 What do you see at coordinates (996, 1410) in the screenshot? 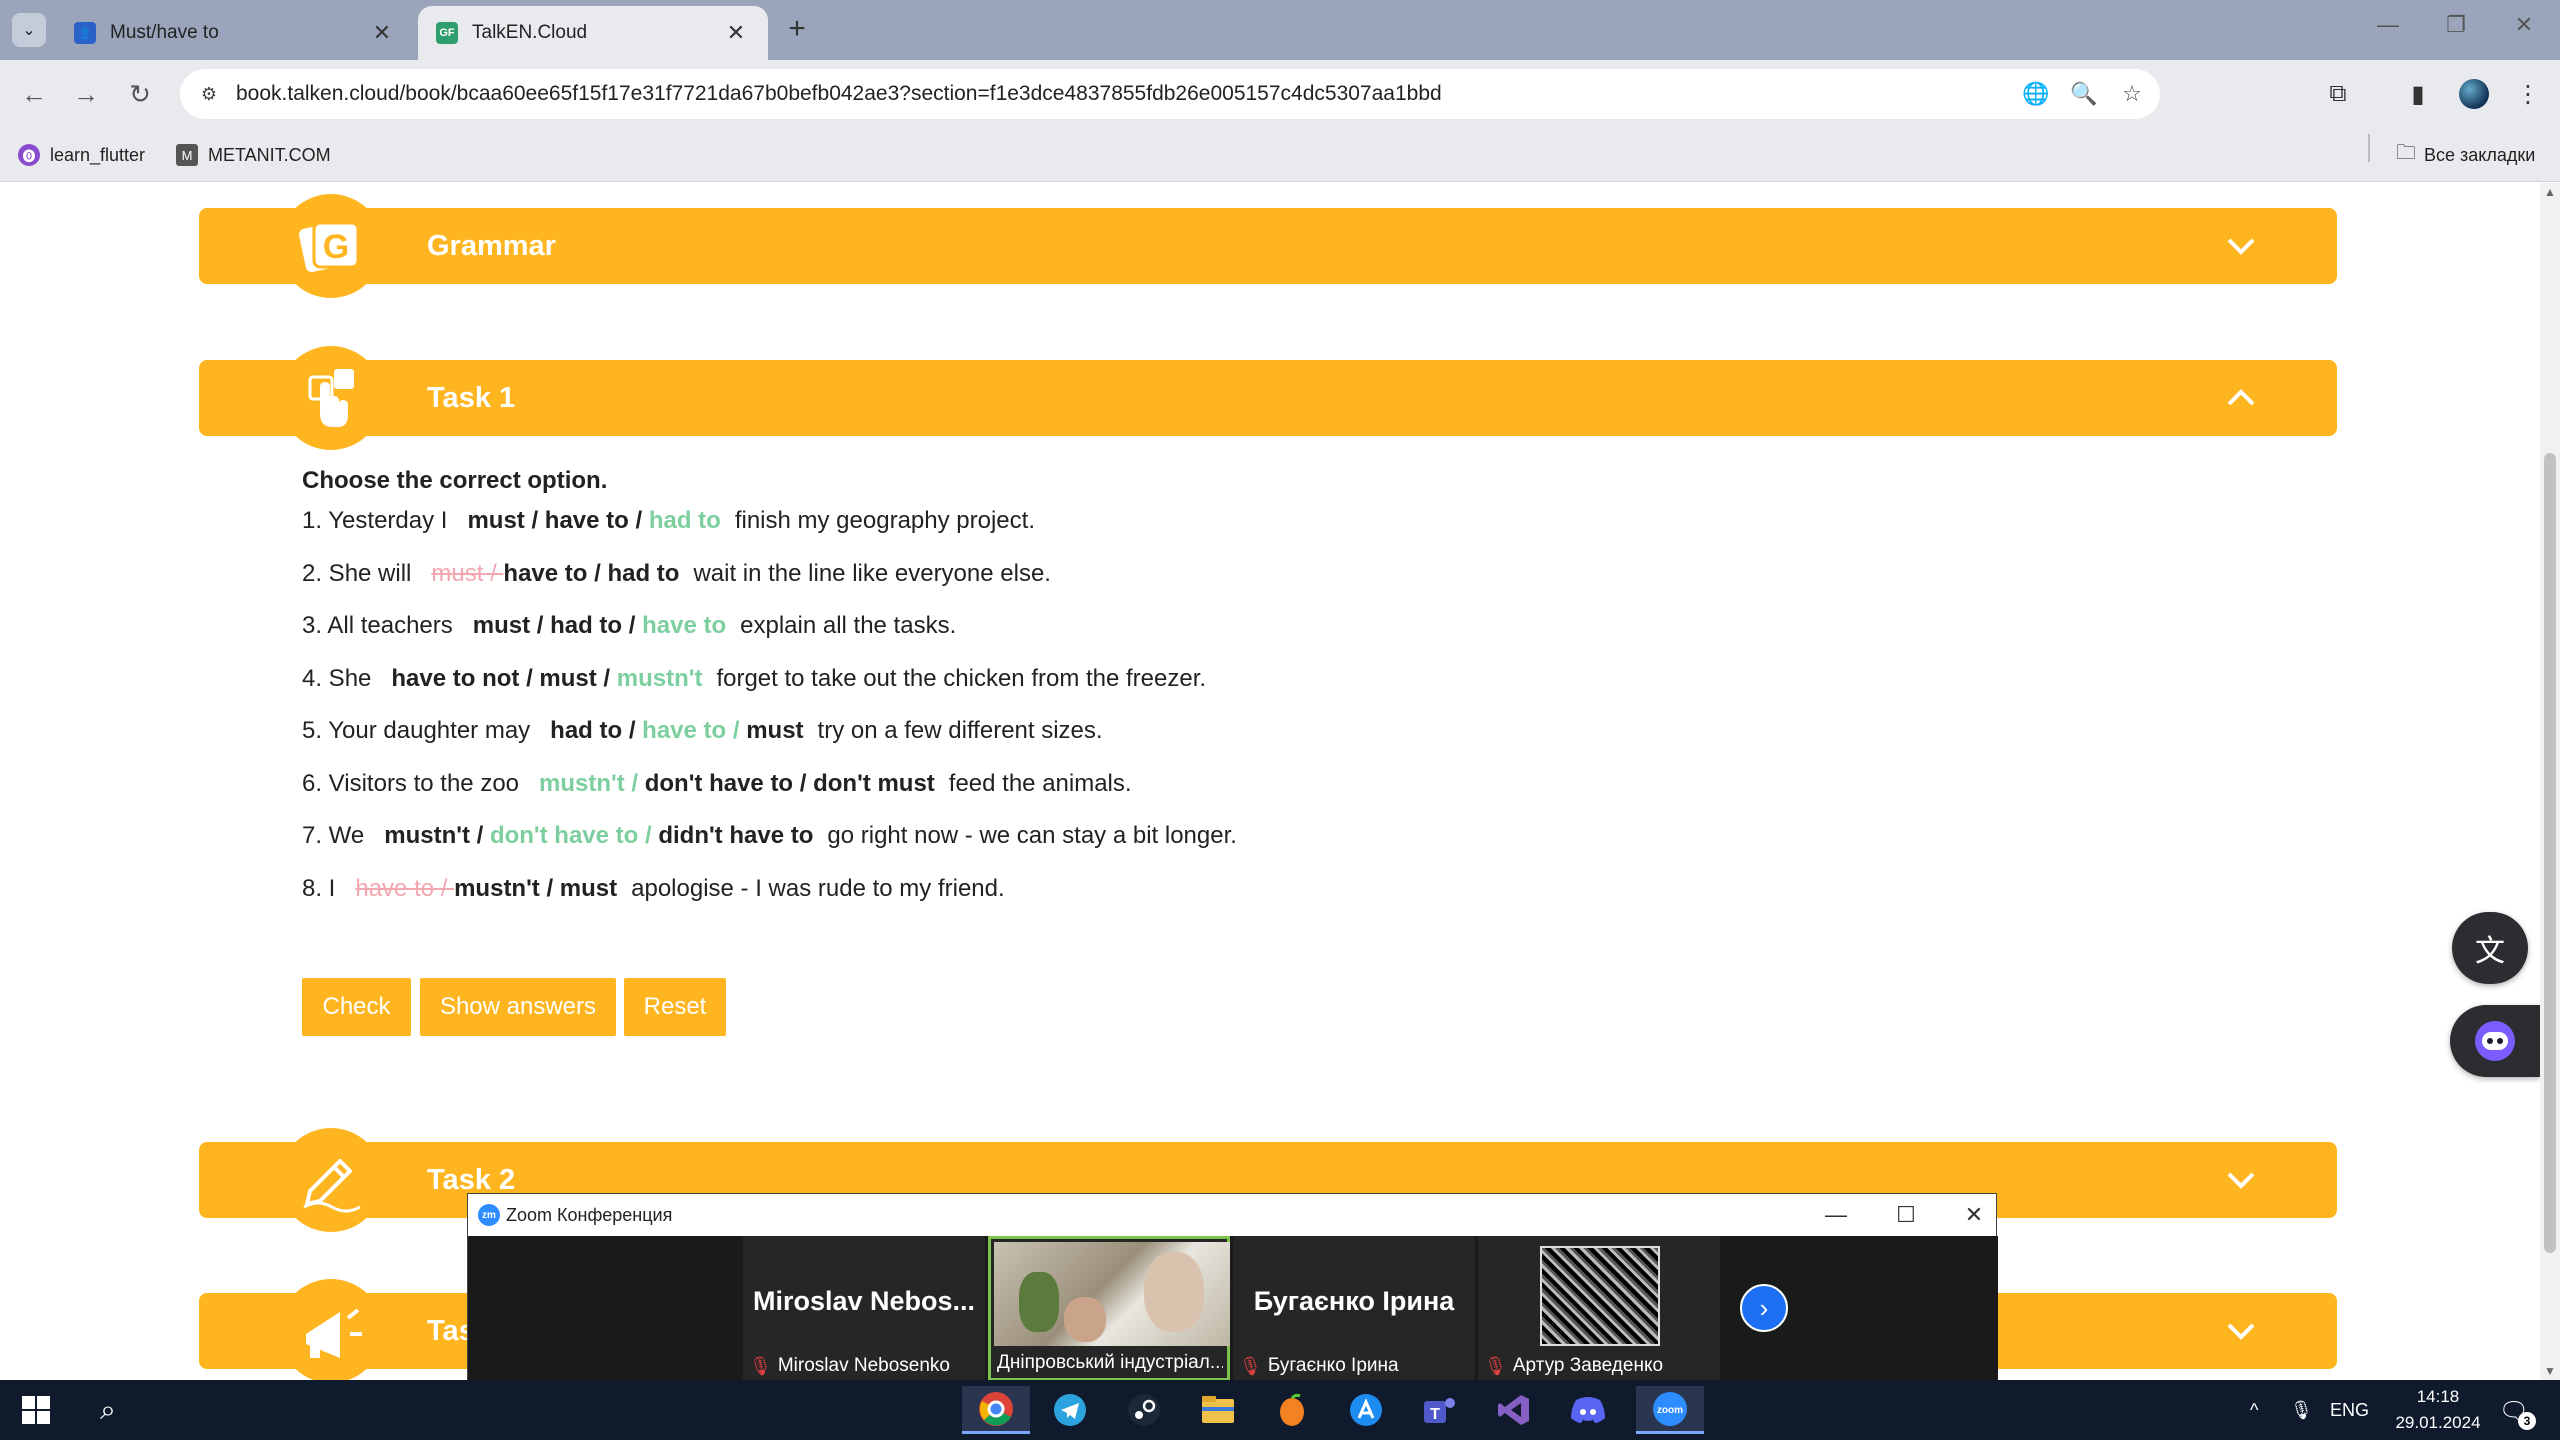
I see `chrome-icon` at bounding box center [996, 1410].